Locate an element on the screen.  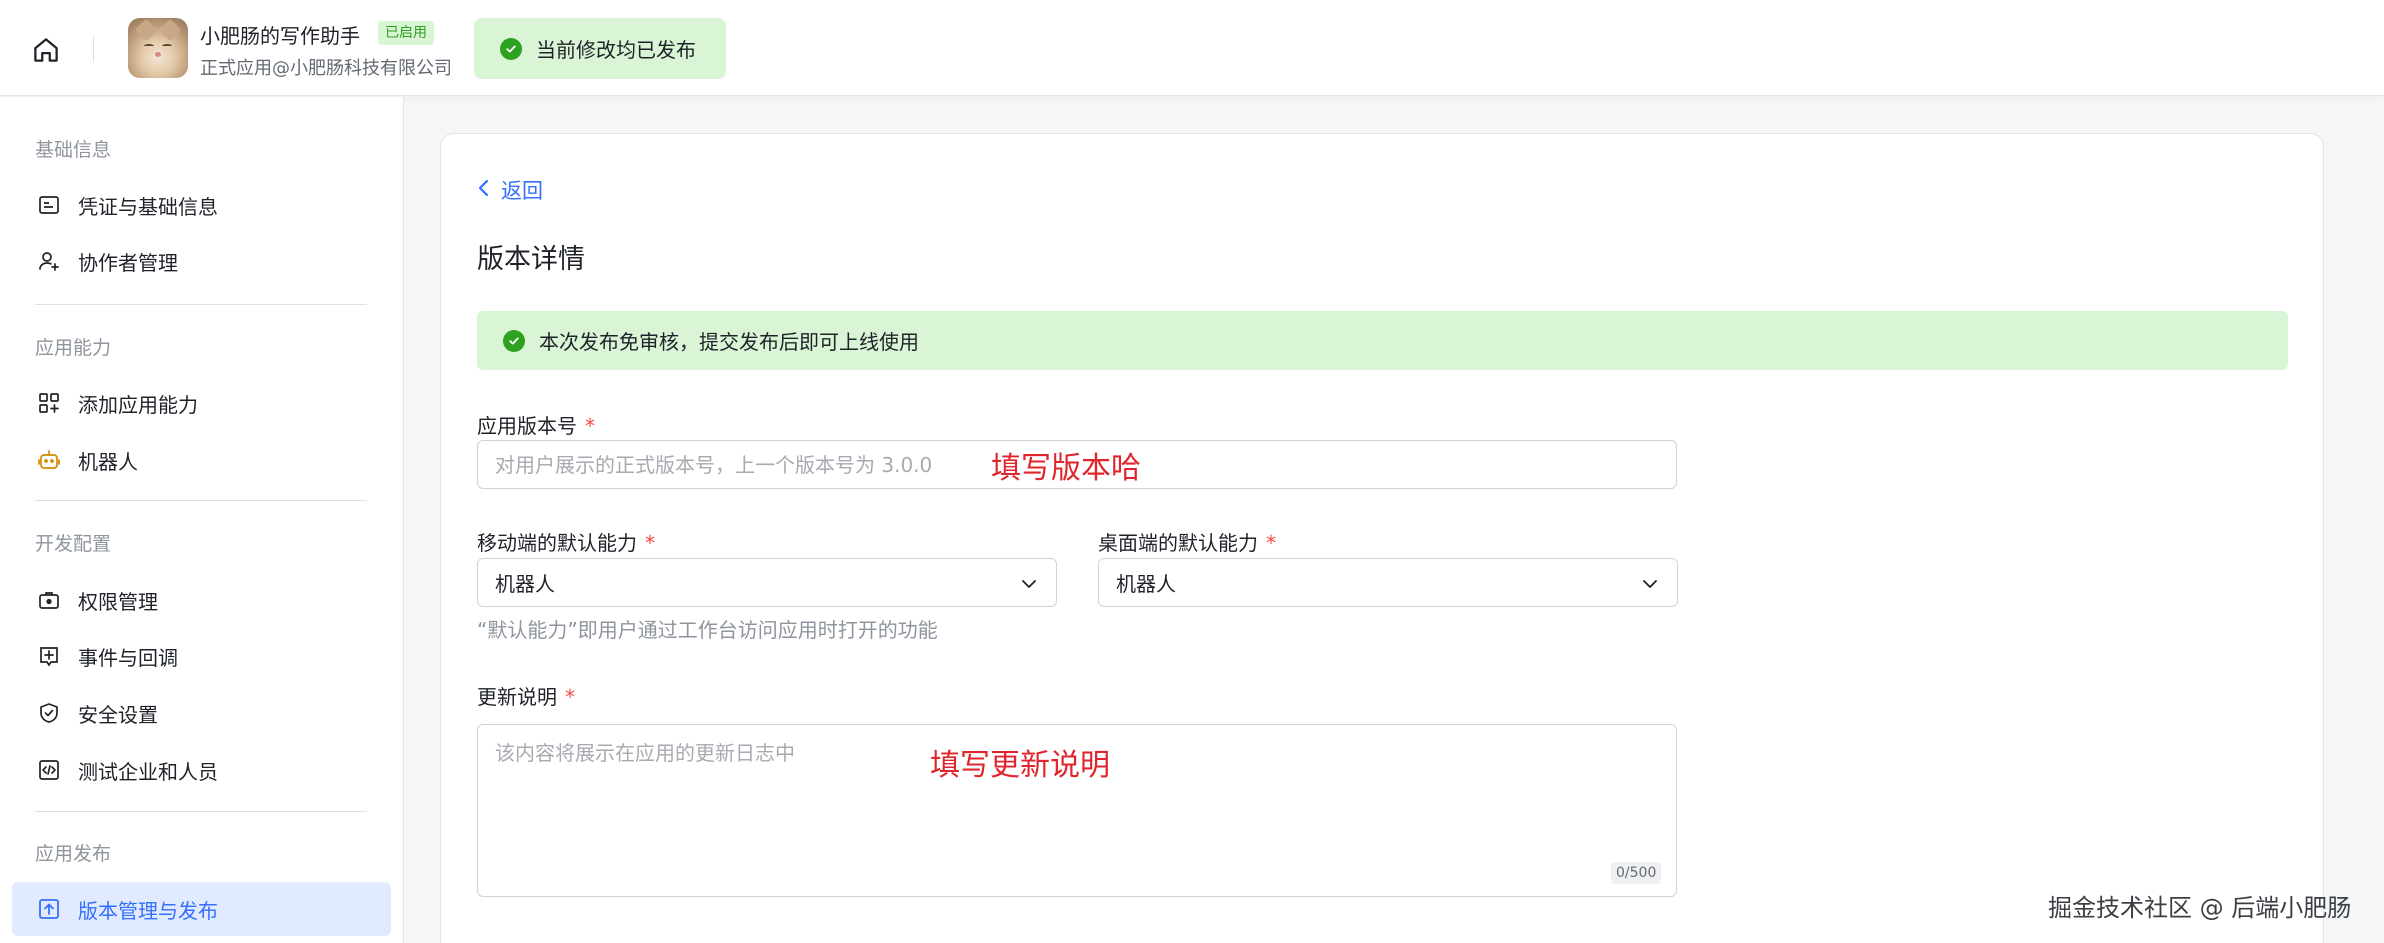
back-label: 返回 is located at coordinates (522, 191).